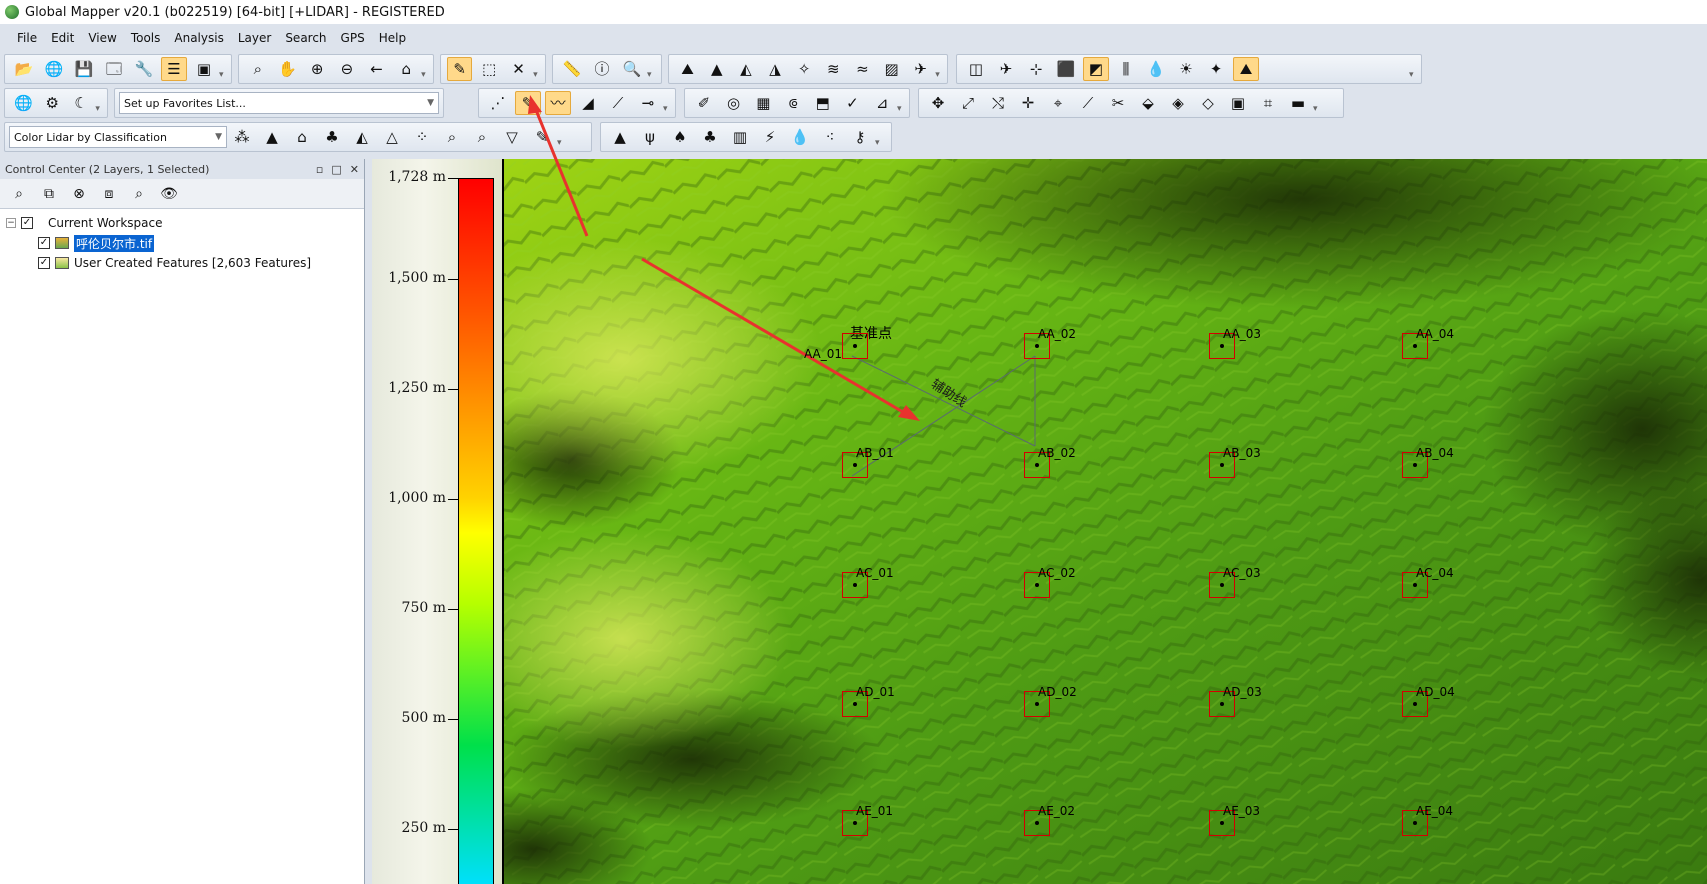 This screenshot has height=884, width=1707. What do you see at coordinates (114, 243) in the screenshot?
I see `layer-name: 呼伦贝尔市.tif` at bounding box center [114, 243].